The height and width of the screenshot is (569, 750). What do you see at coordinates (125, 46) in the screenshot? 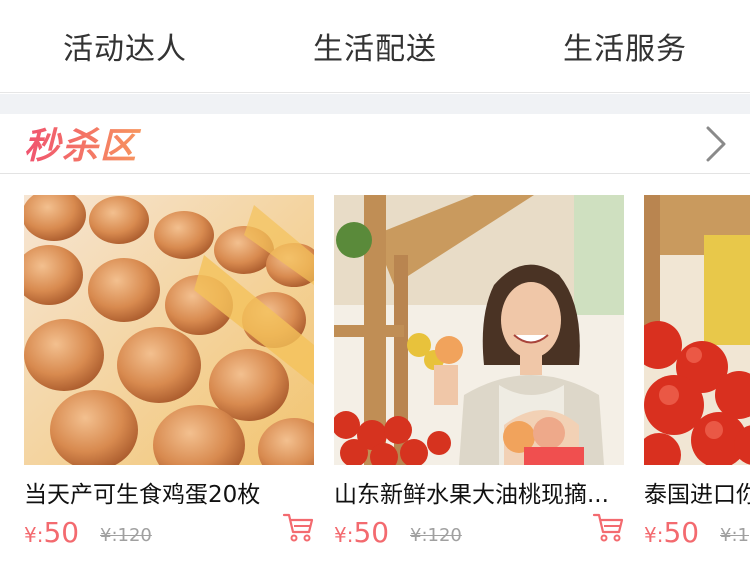
I see `nav-item-activity-expert: 活动达人` at bounding box center [125, 46].